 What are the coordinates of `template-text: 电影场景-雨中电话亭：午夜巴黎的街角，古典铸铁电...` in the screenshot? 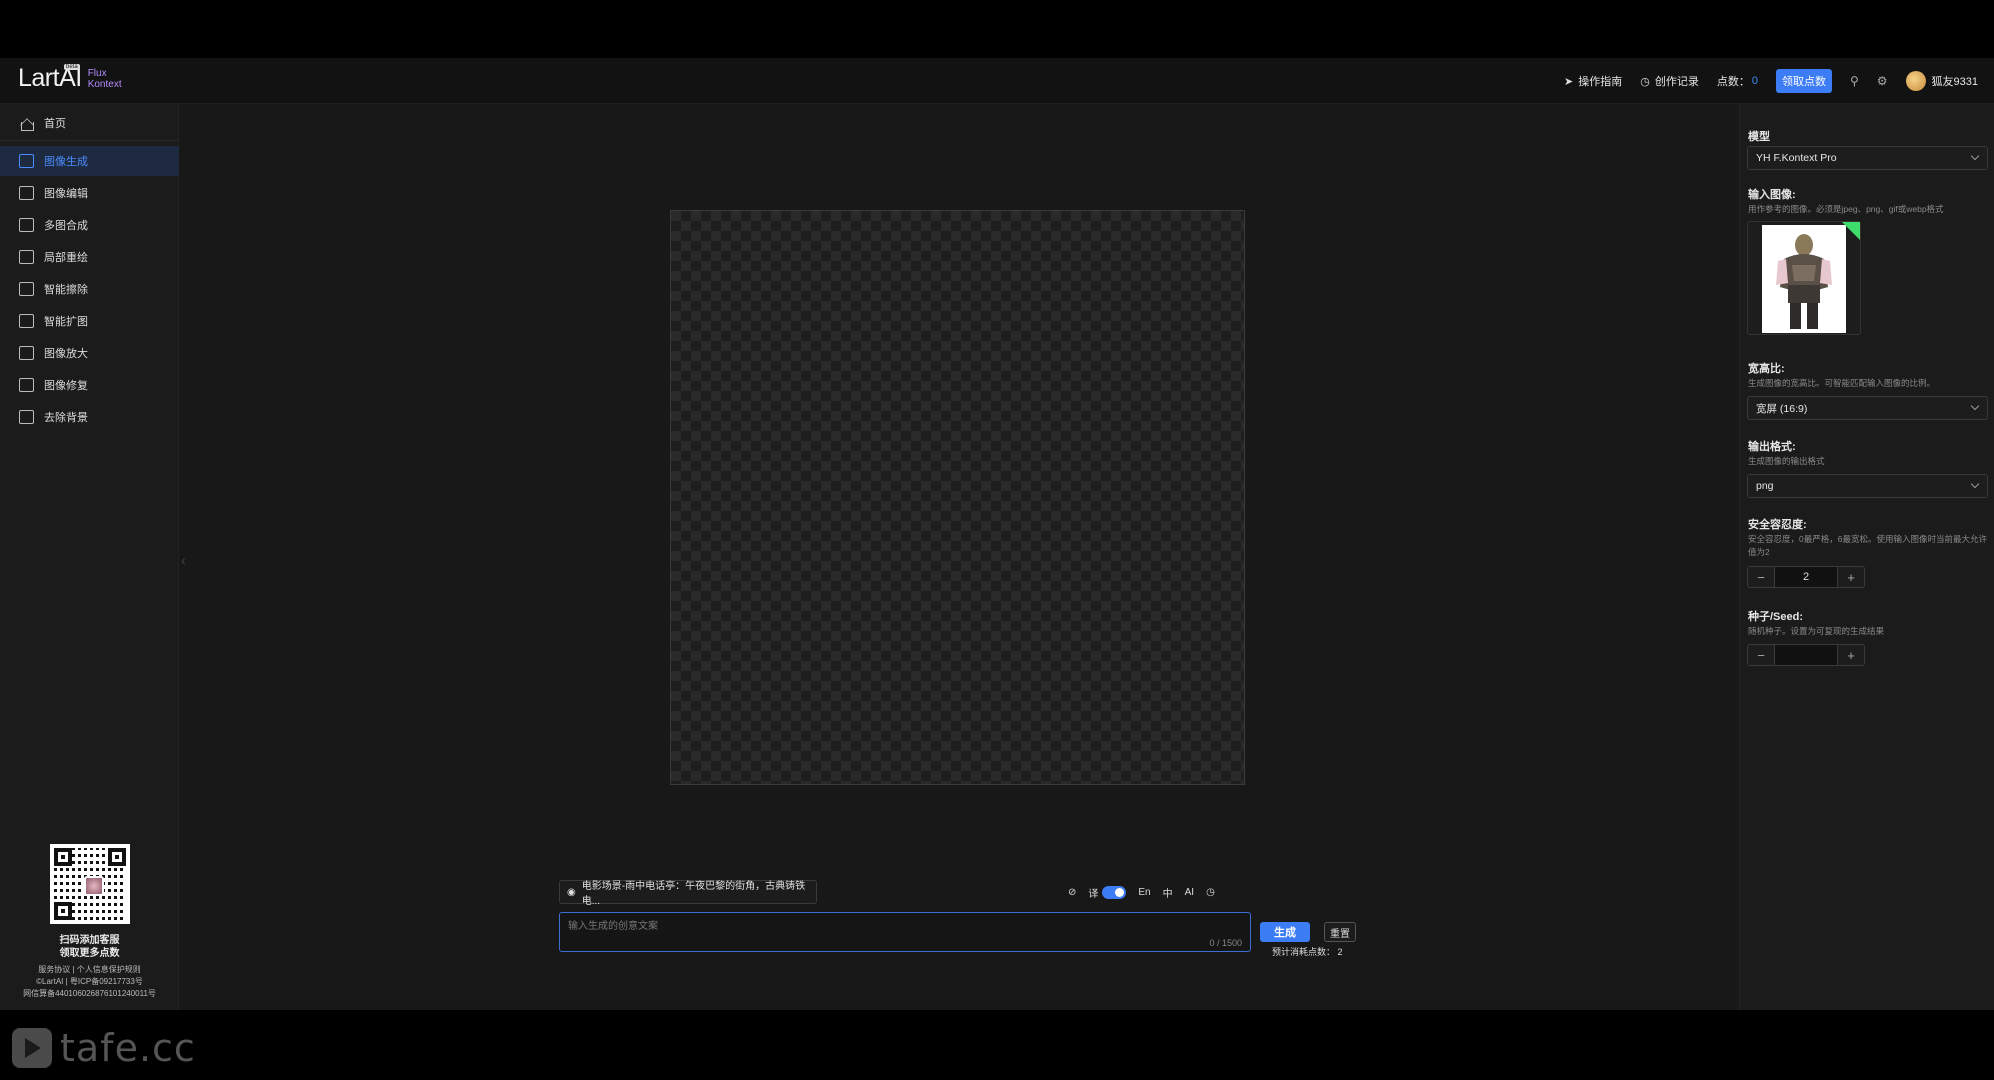 It's located at (693, 894).